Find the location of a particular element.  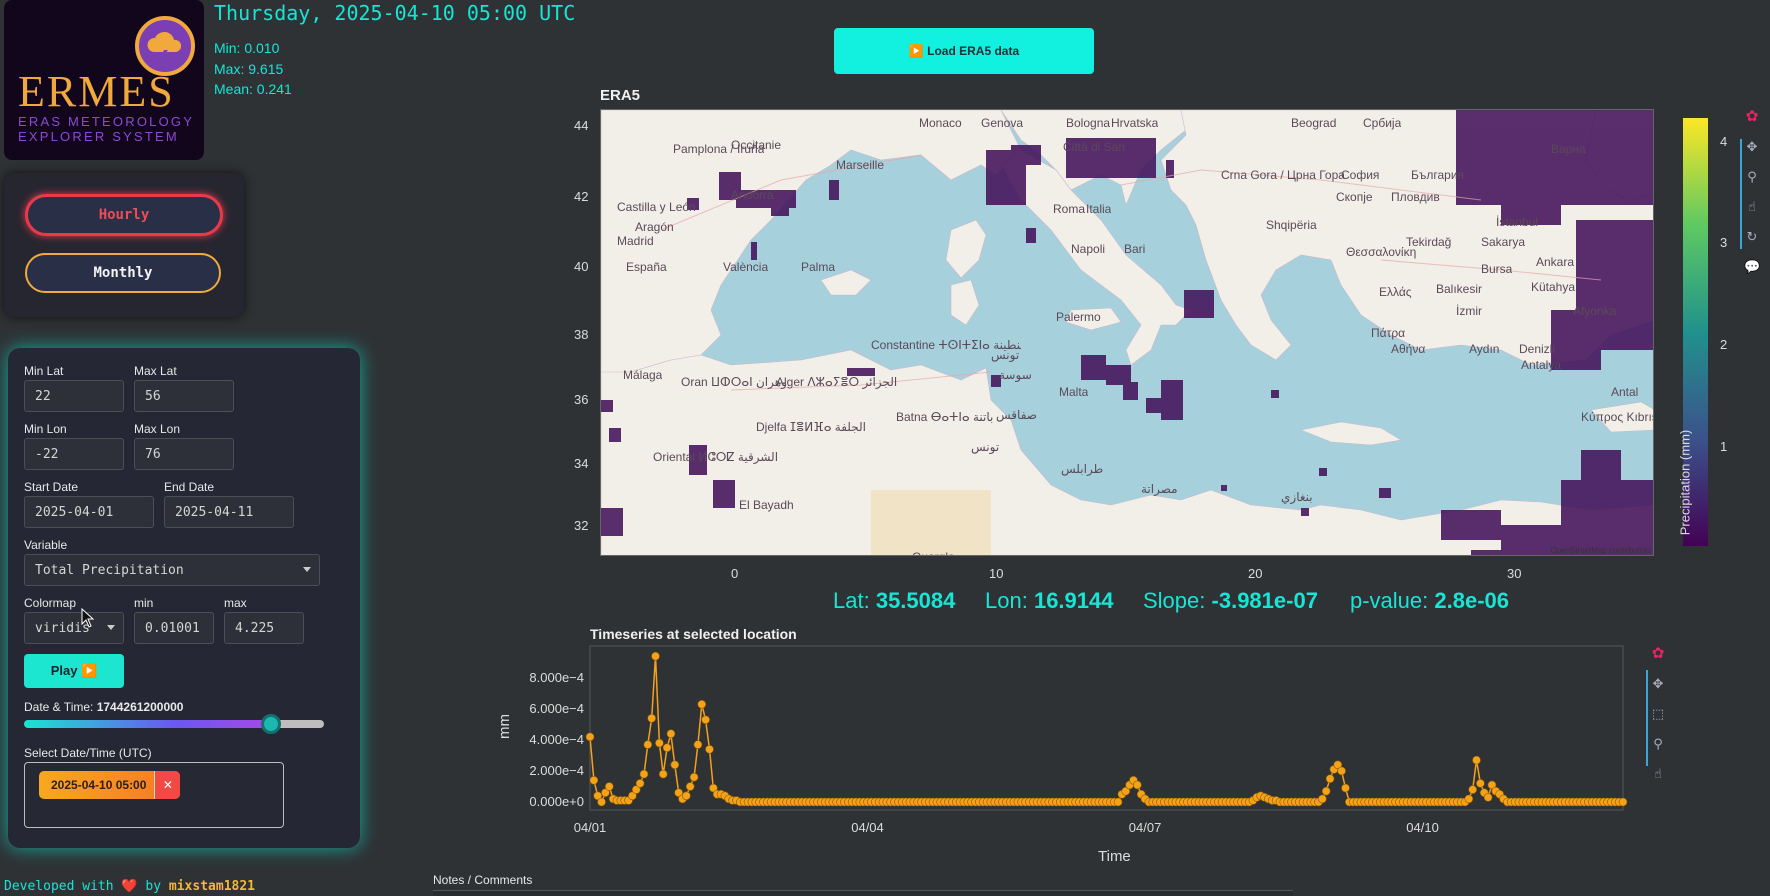

map-place-label: İzmir is located at coordinates (1469, 311).